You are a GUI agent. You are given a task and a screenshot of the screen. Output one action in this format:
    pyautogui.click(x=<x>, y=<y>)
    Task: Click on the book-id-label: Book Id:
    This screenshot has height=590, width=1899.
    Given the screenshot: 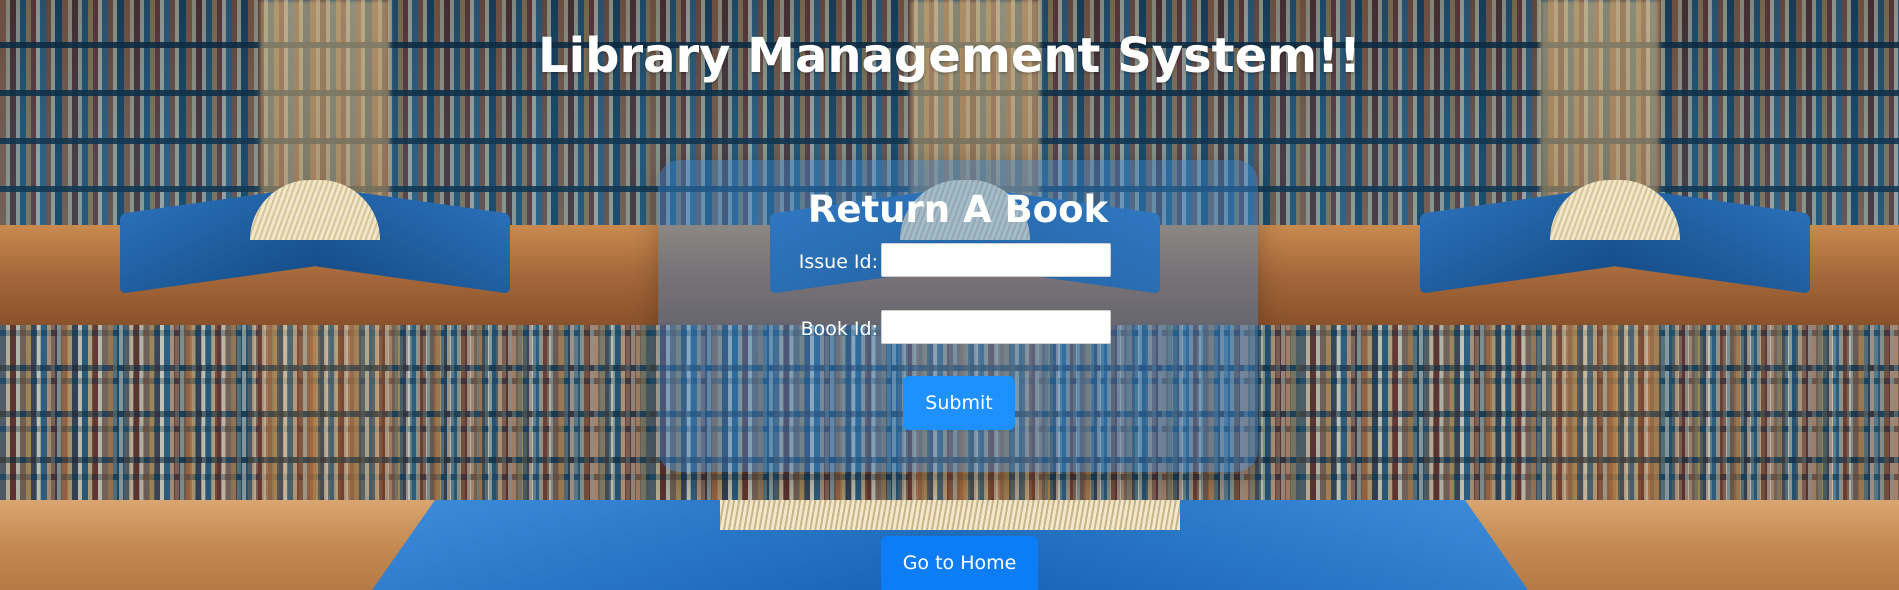 What is the action you would take?
    pyautogui.click(x=839, y=329)
    